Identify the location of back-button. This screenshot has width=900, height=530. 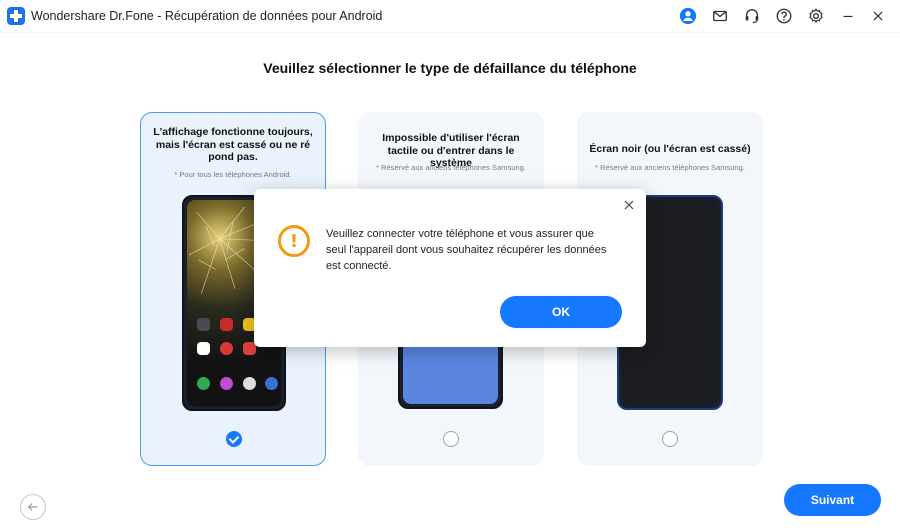
(33, 507).